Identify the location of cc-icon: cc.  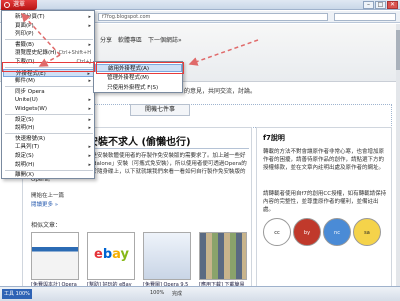
(277, 232).